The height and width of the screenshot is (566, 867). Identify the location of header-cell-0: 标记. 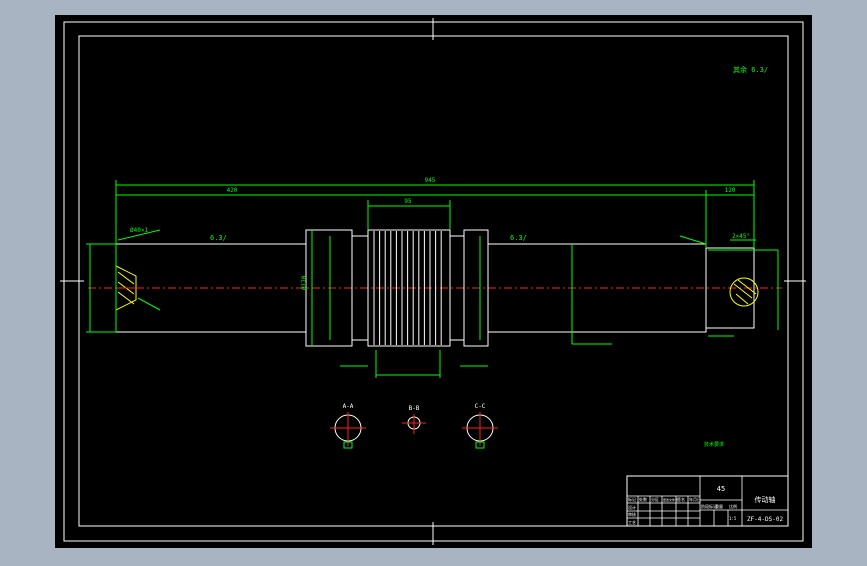
(632, 499).